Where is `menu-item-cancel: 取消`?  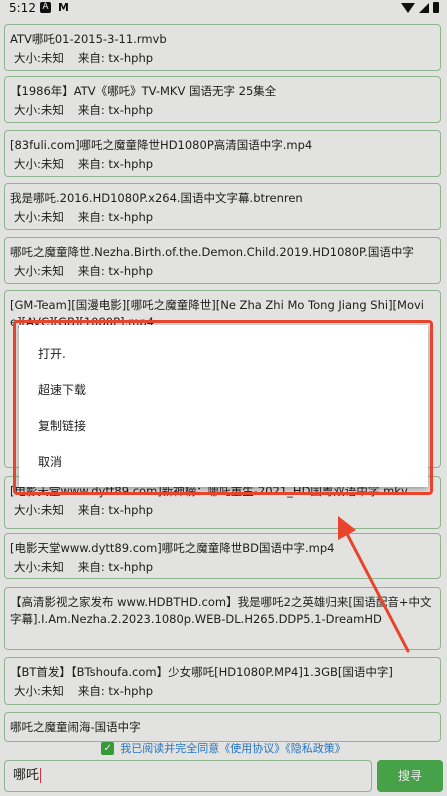 menu-item-cancel: 取消 is located at coordinates (223, 462).